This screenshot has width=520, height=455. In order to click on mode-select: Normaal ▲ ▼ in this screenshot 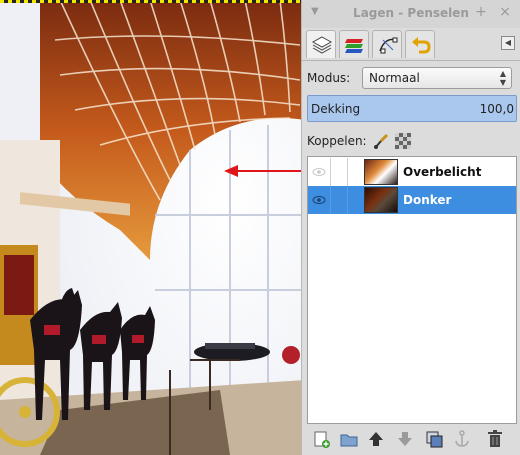, I will do `click(437, 78)`.